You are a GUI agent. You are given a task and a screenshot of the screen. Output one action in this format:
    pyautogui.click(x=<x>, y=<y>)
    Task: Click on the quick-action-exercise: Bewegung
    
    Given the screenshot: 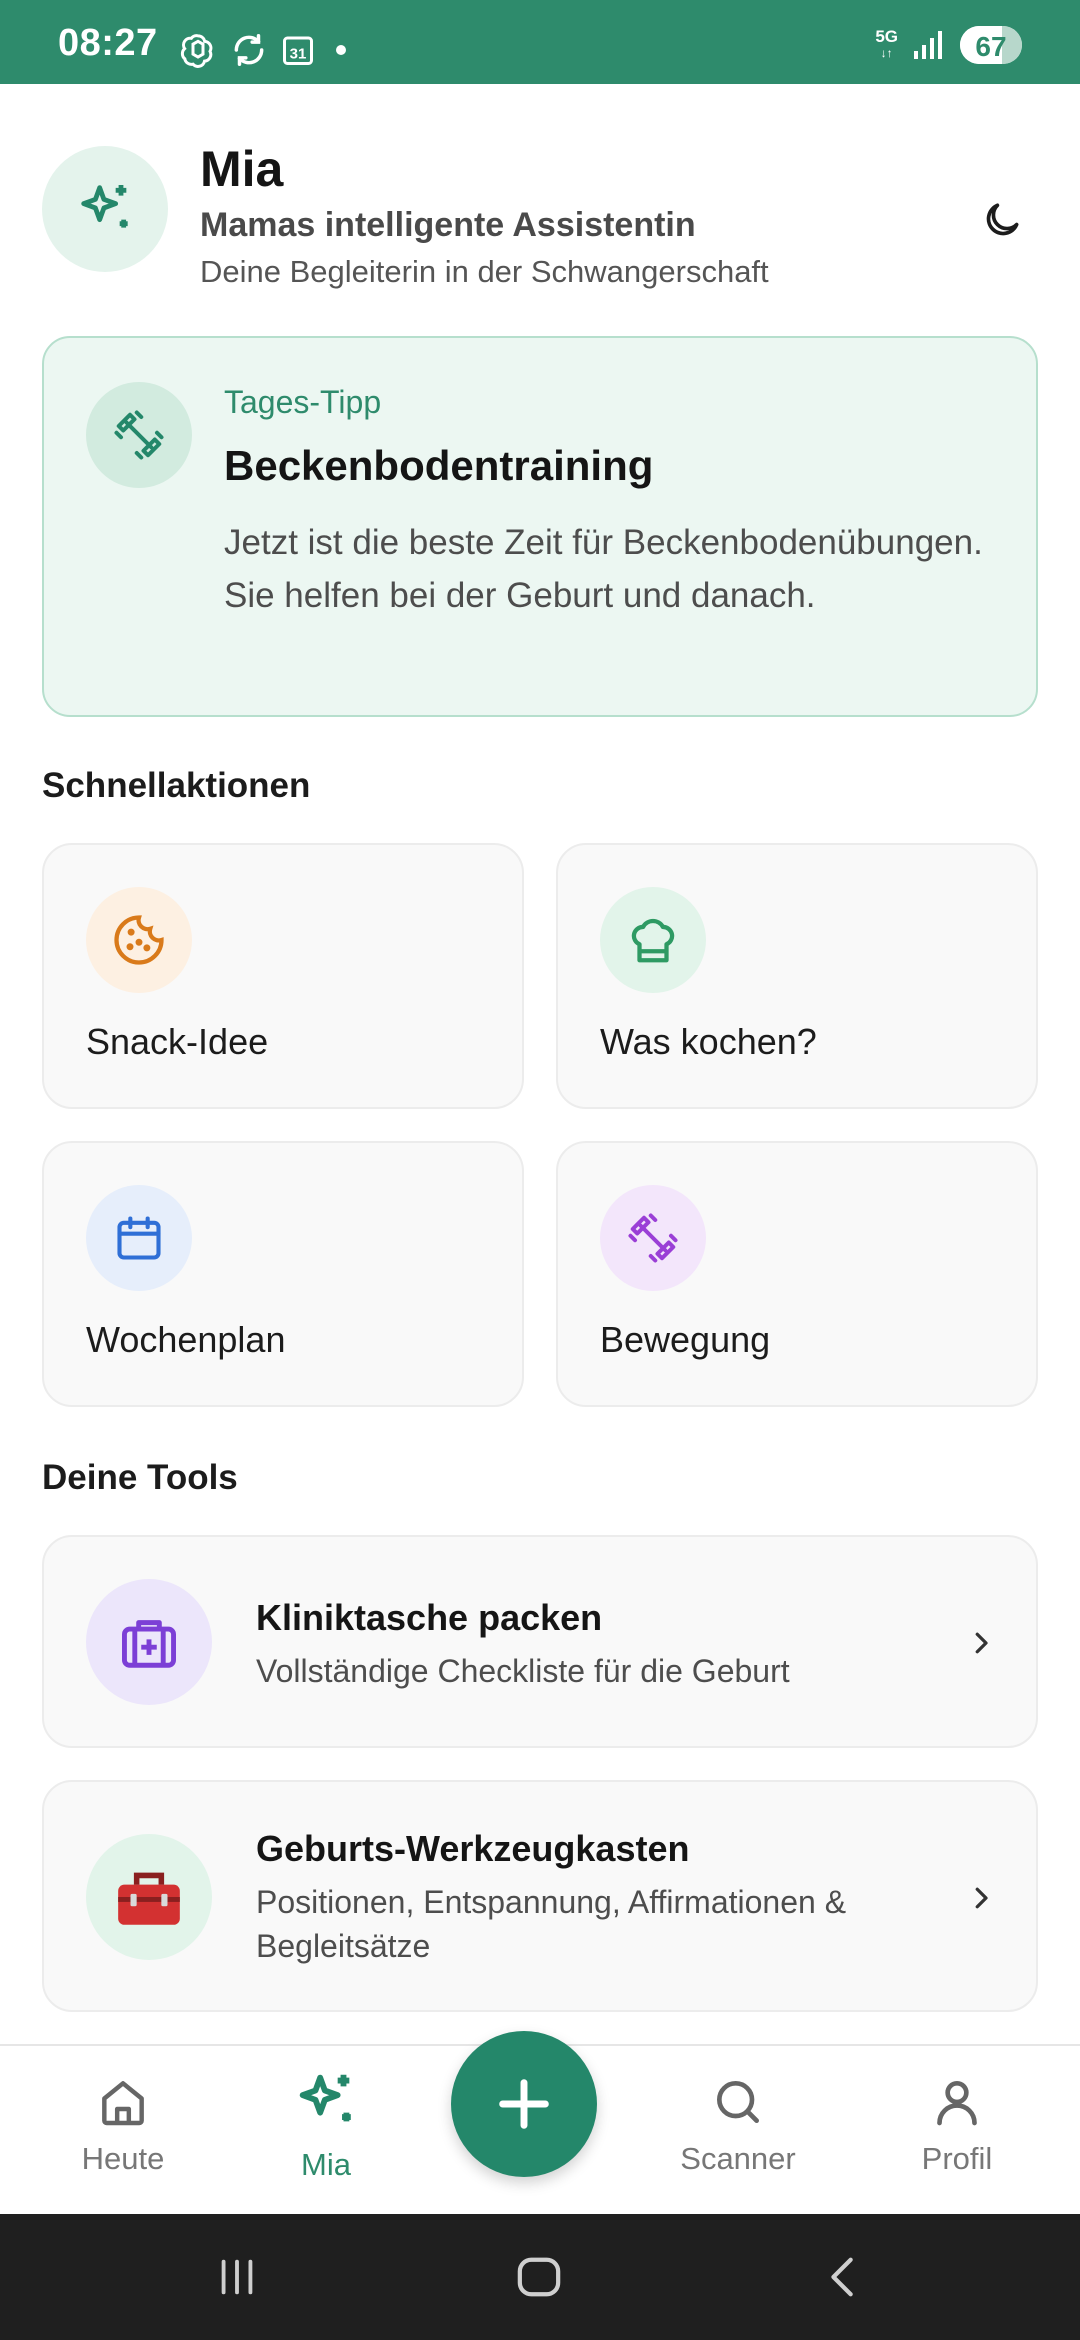 What is the action you would take?
    pyautogui.click(x=797, y=1274)
    